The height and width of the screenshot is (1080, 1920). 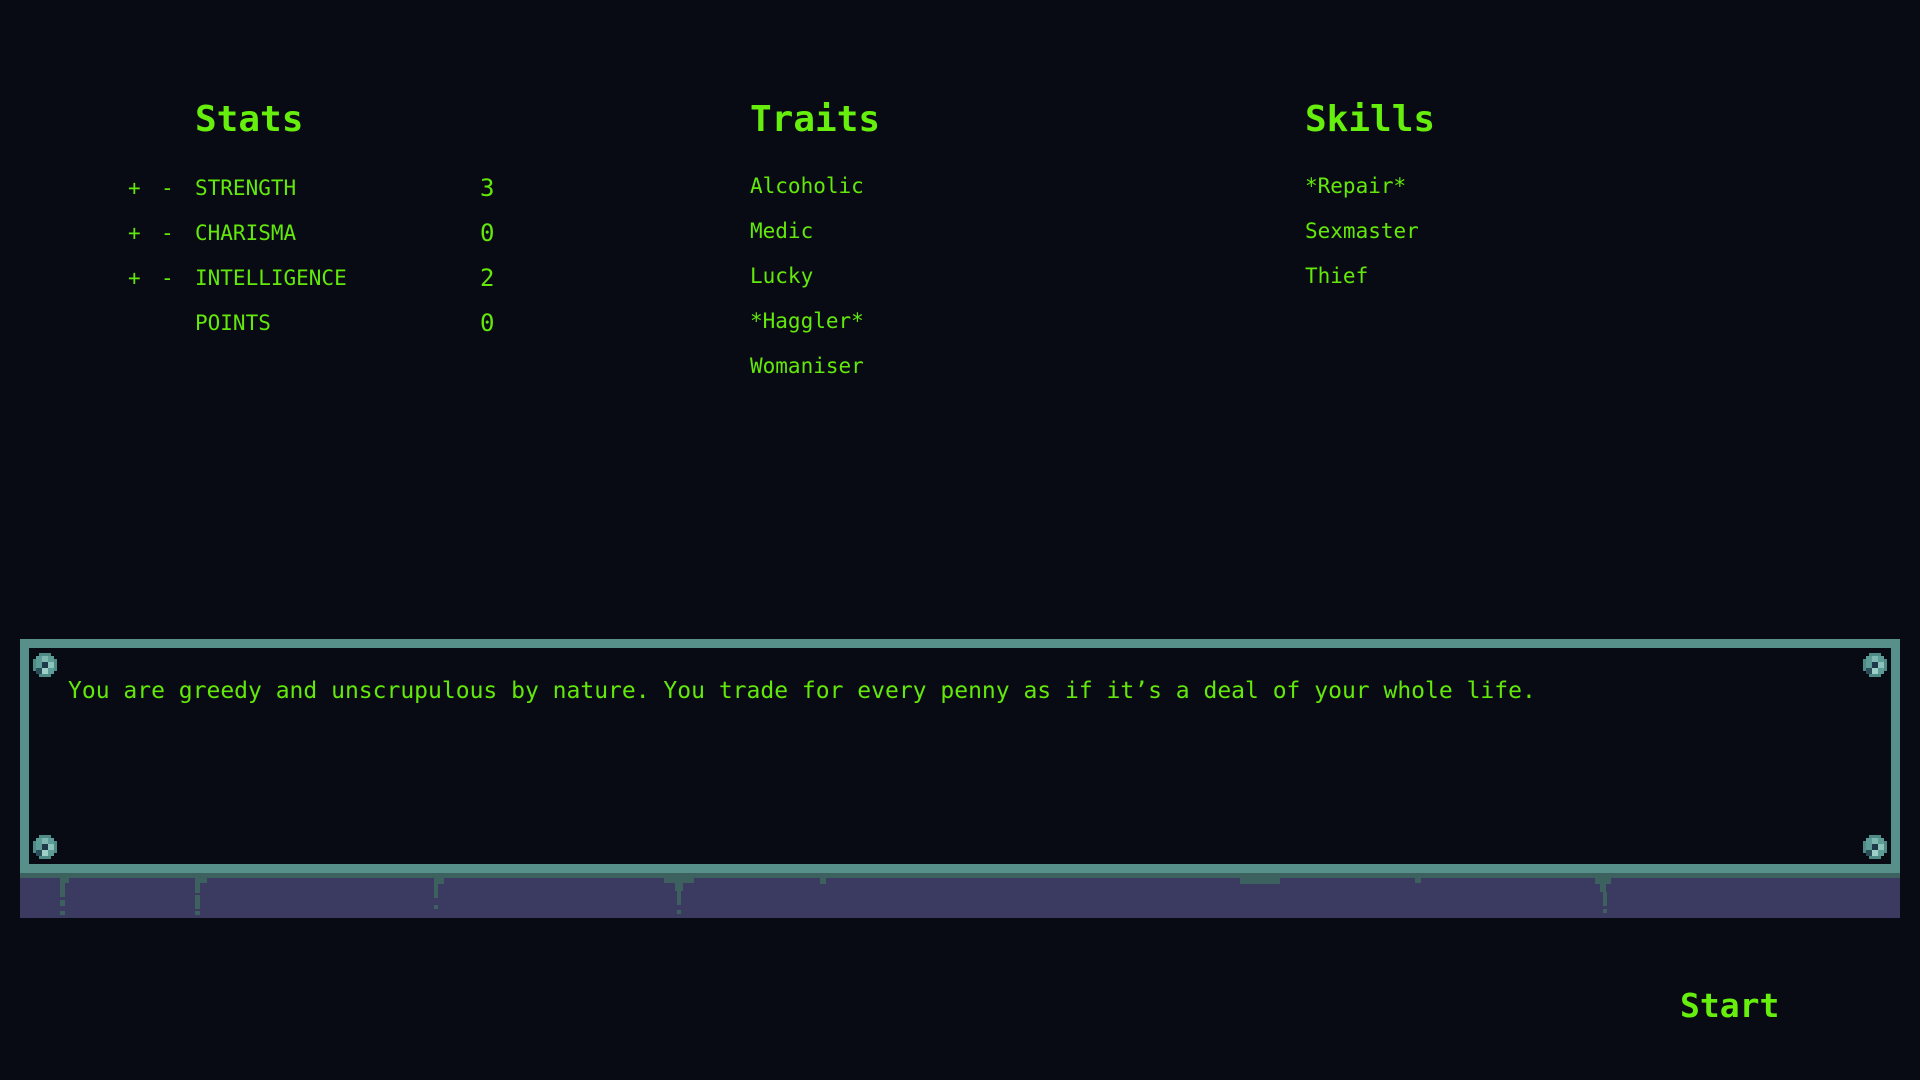 What do you see at coordinates (1370, 119) in the screenshot?
I see `skills-heading: Skills` at bounding box center [1370, 119].